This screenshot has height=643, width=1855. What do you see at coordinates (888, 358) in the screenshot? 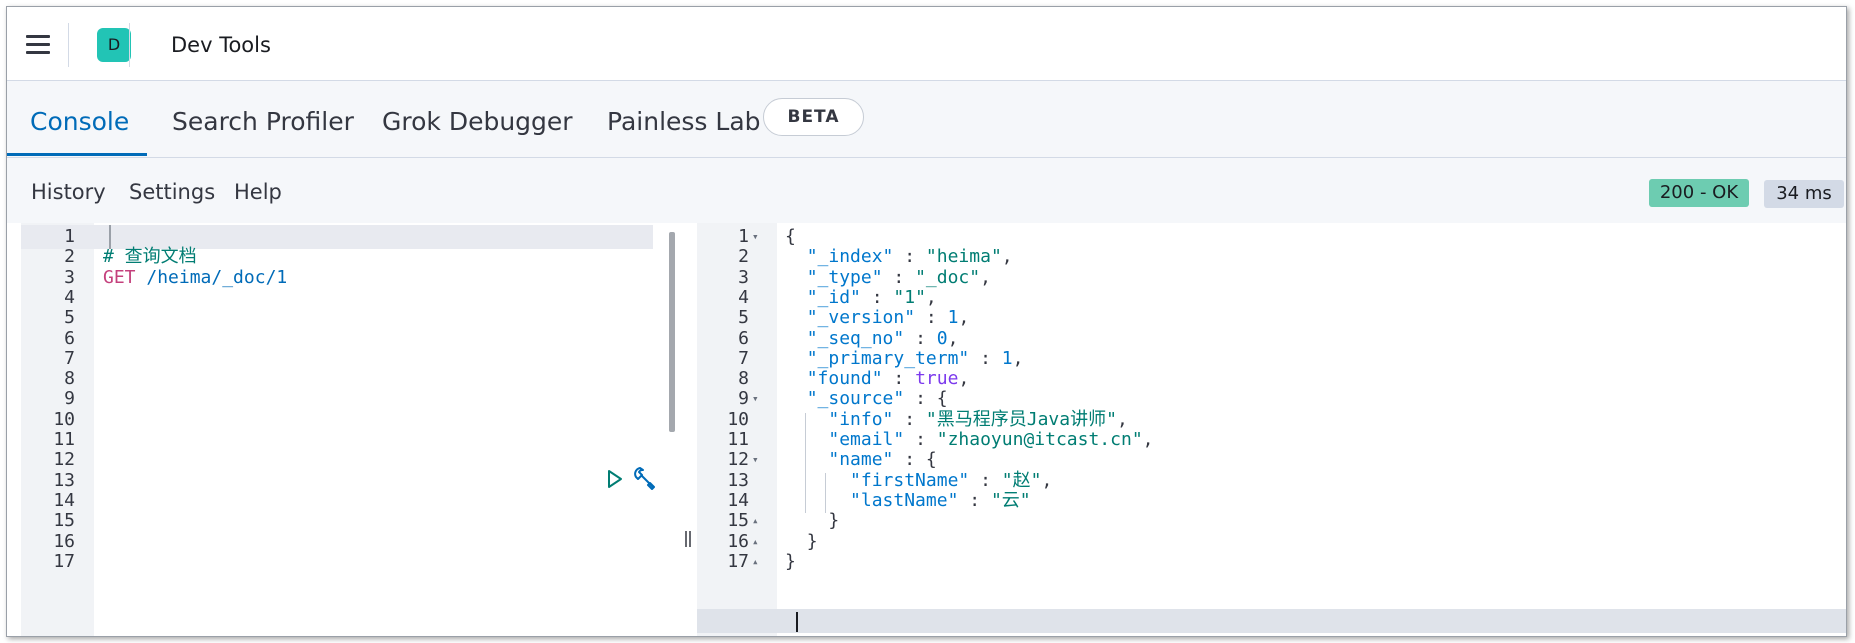
I see `json-key: "_primary_term"` at bounding box center [888, 358].